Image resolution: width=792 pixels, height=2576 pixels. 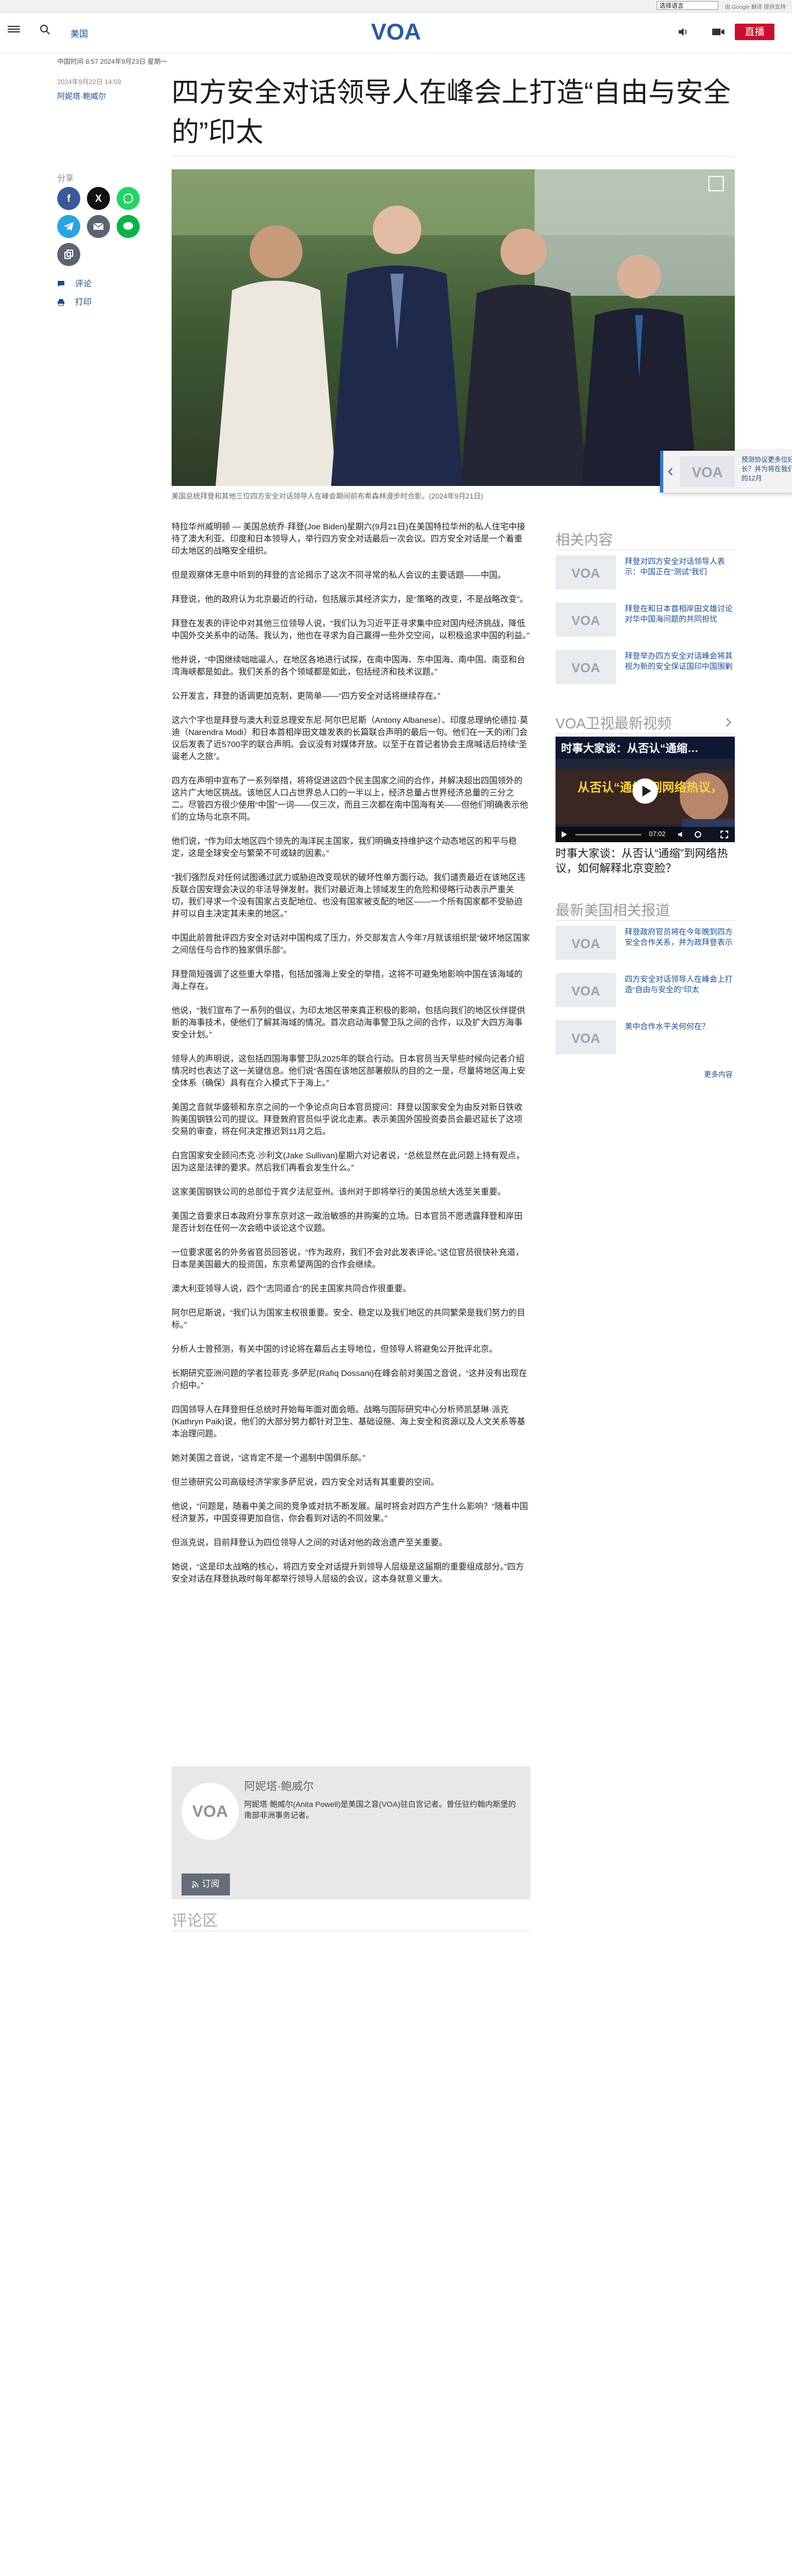 What do you see at coordinates (718, 1074) in the screenshot?
I see `more-content-link: 更多内容` at bounding box center [718, 1074].